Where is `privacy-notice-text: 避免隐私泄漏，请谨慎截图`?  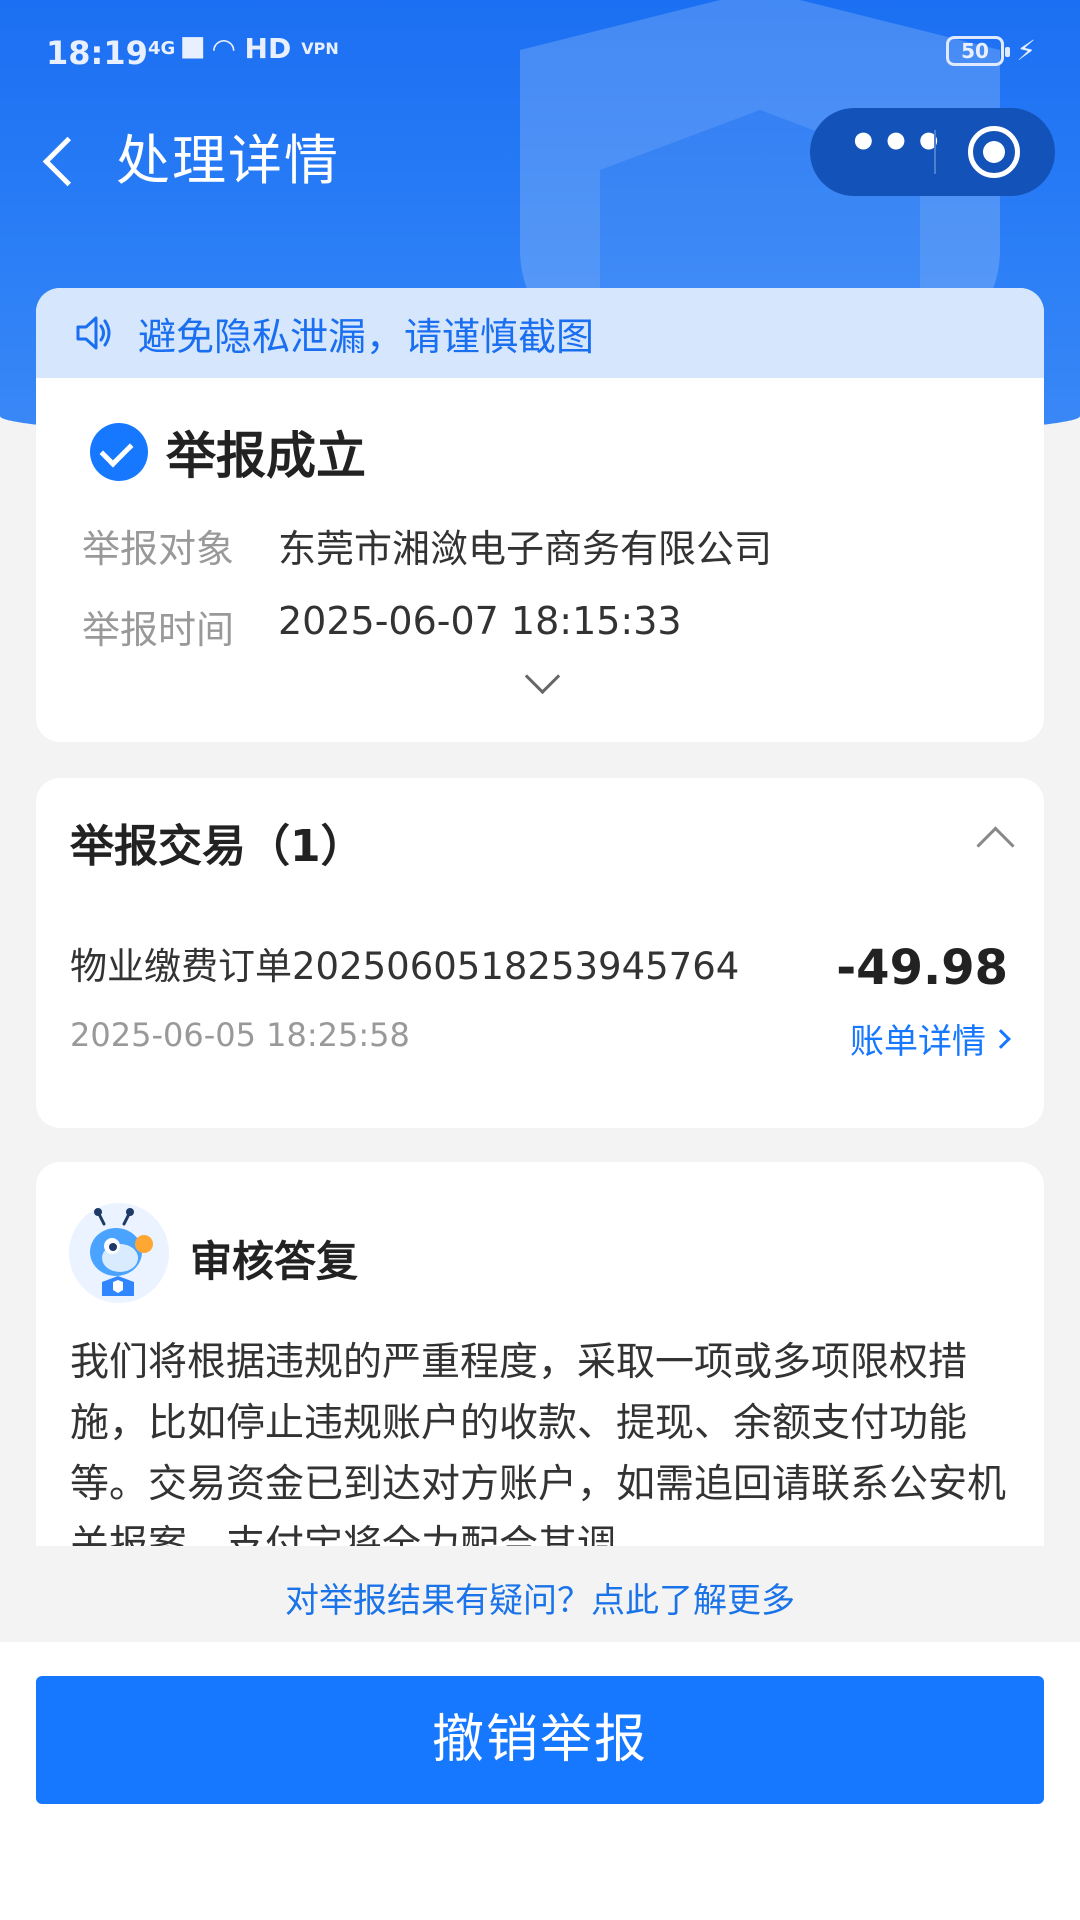 privacy-notice-text: 避免隐私泄漏，请谨慎截图 is located at coordinates (366, 336).